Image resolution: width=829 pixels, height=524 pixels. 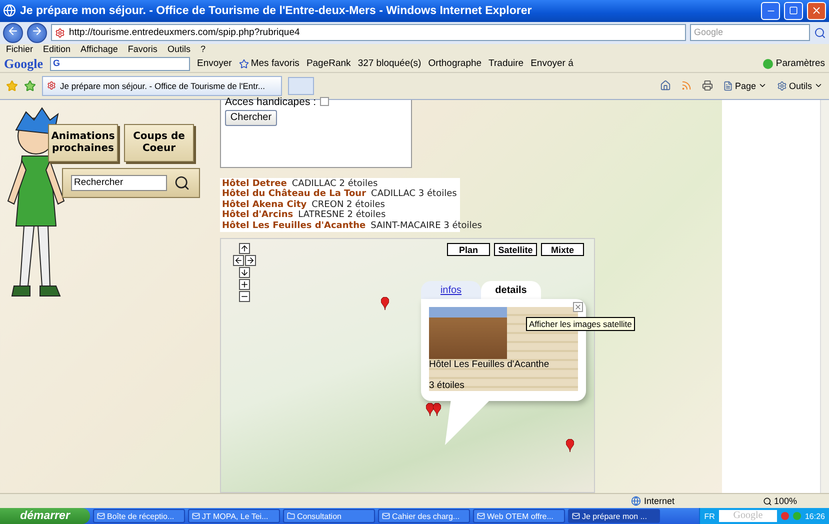 I want to click on right-arrow-icon, so click(x=250, y=261).